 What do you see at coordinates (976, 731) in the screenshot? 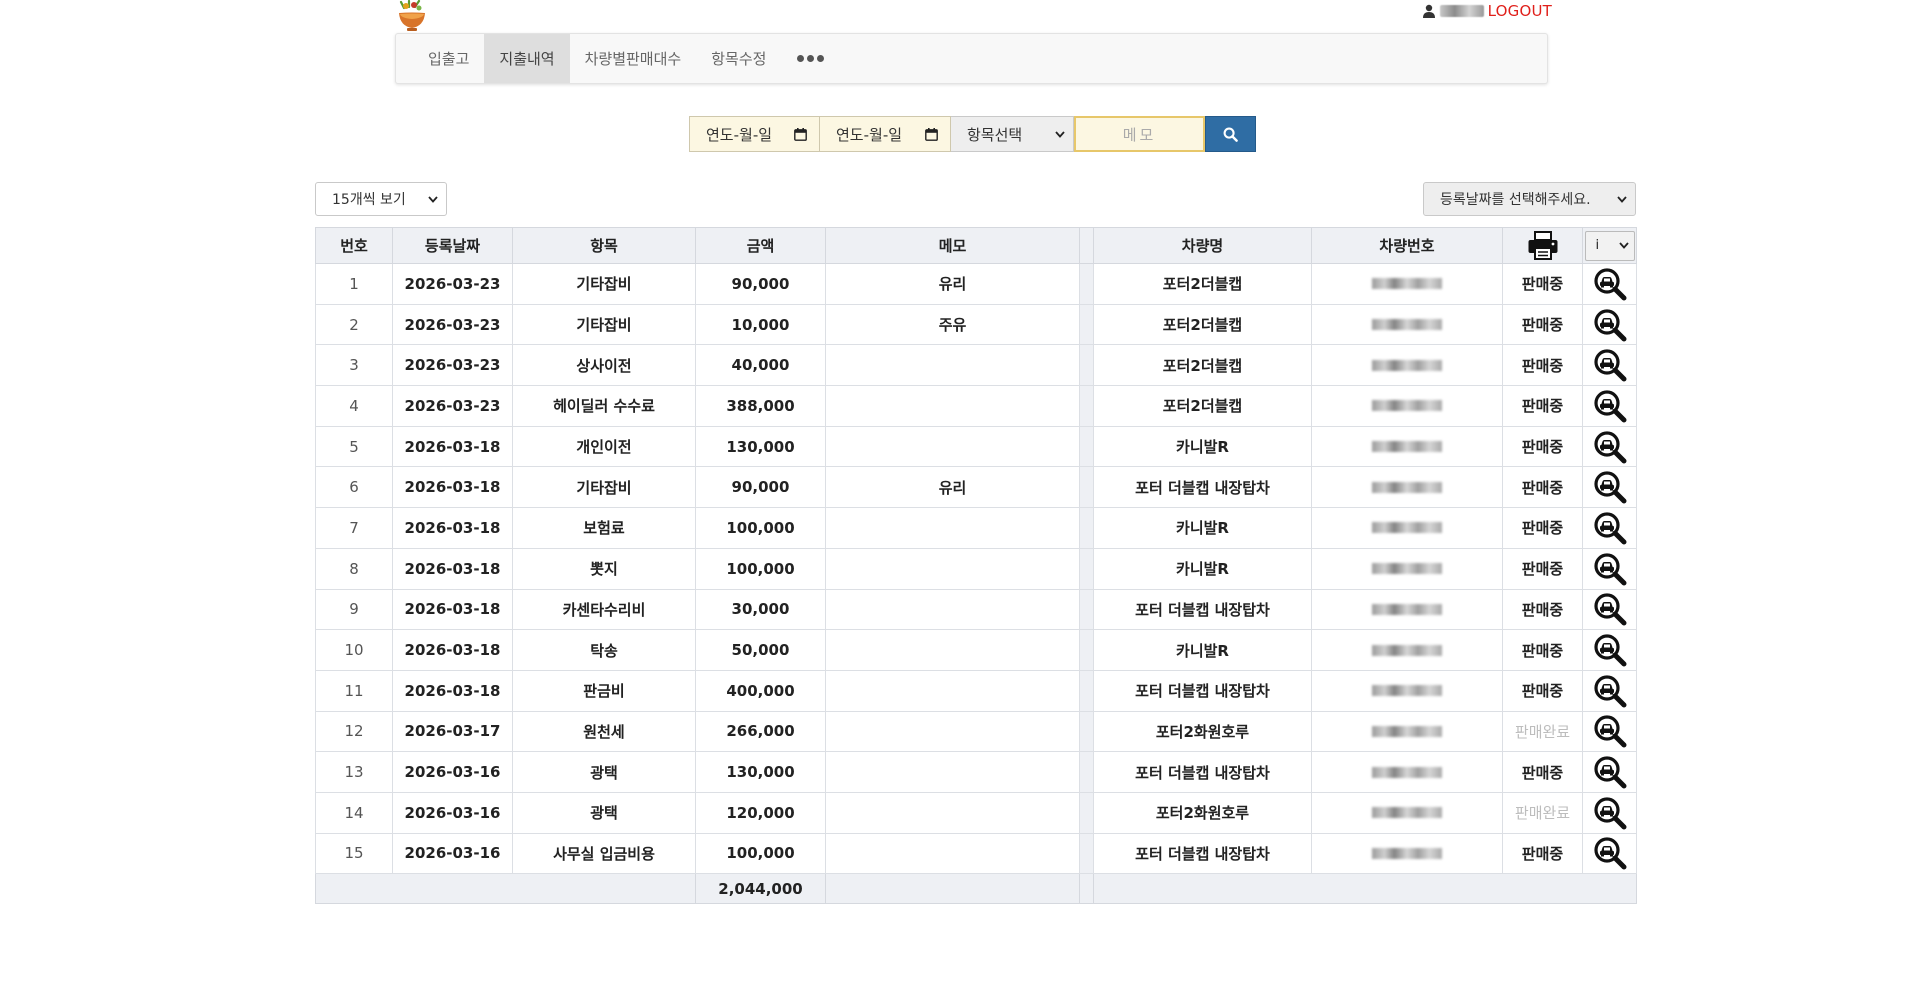
I see `table-row: 12 2026-03-17 원천세 266,000 포터2화원호루 판매완료` at bounding box center [976, 731].